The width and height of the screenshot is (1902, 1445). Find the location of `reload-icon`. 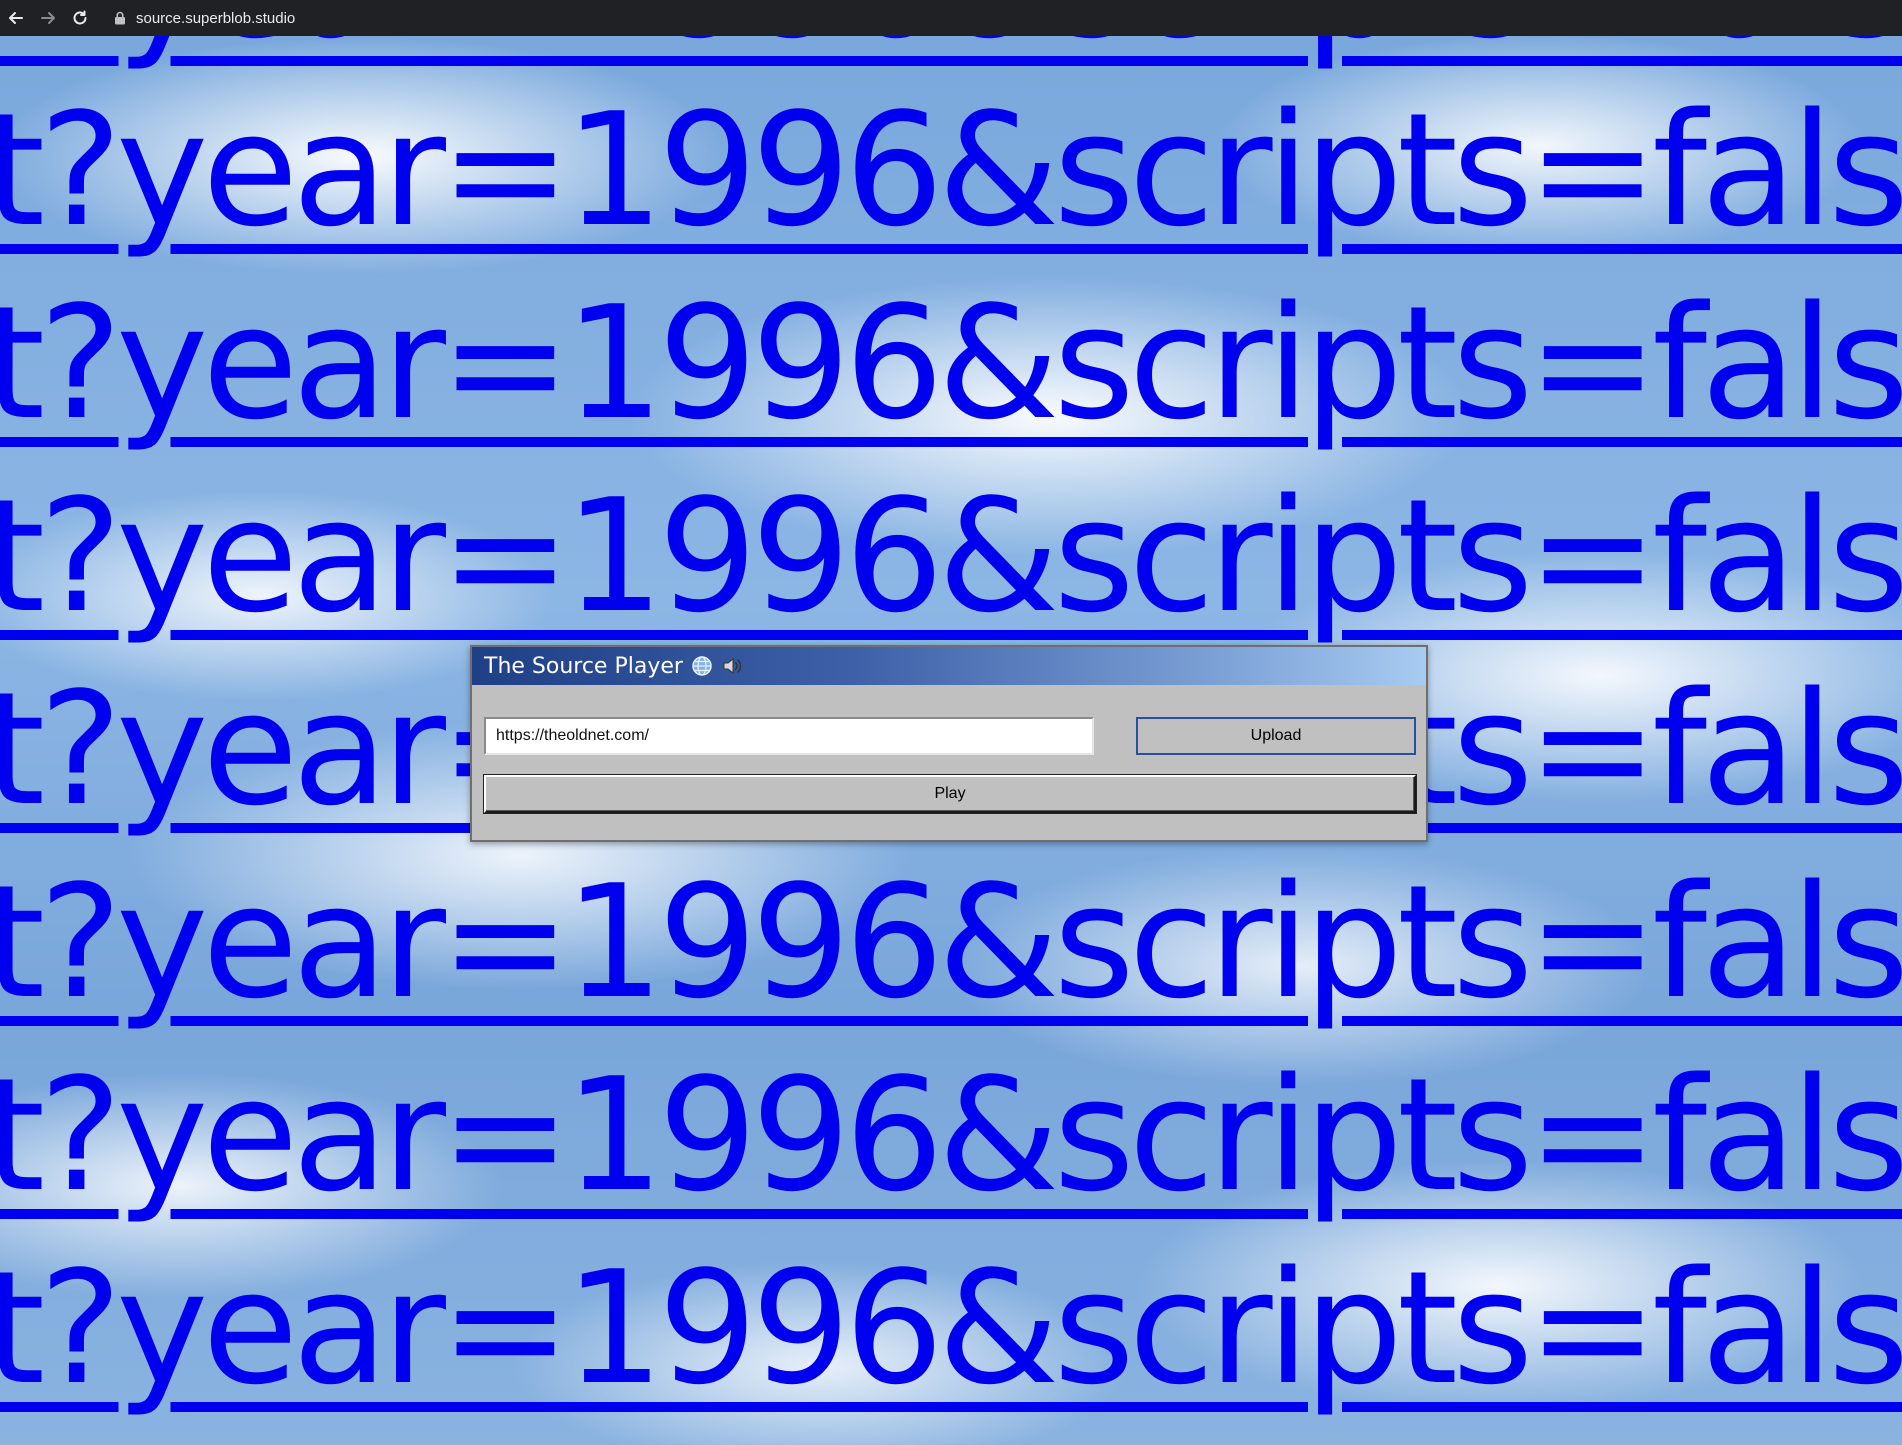

reload-icon is located at coordinates (80, 17).